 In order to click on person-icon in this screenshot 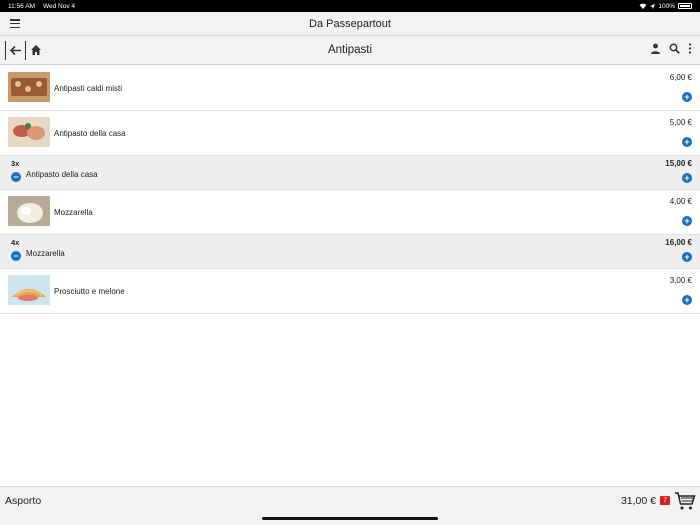, I will do `click(655, 48)`.